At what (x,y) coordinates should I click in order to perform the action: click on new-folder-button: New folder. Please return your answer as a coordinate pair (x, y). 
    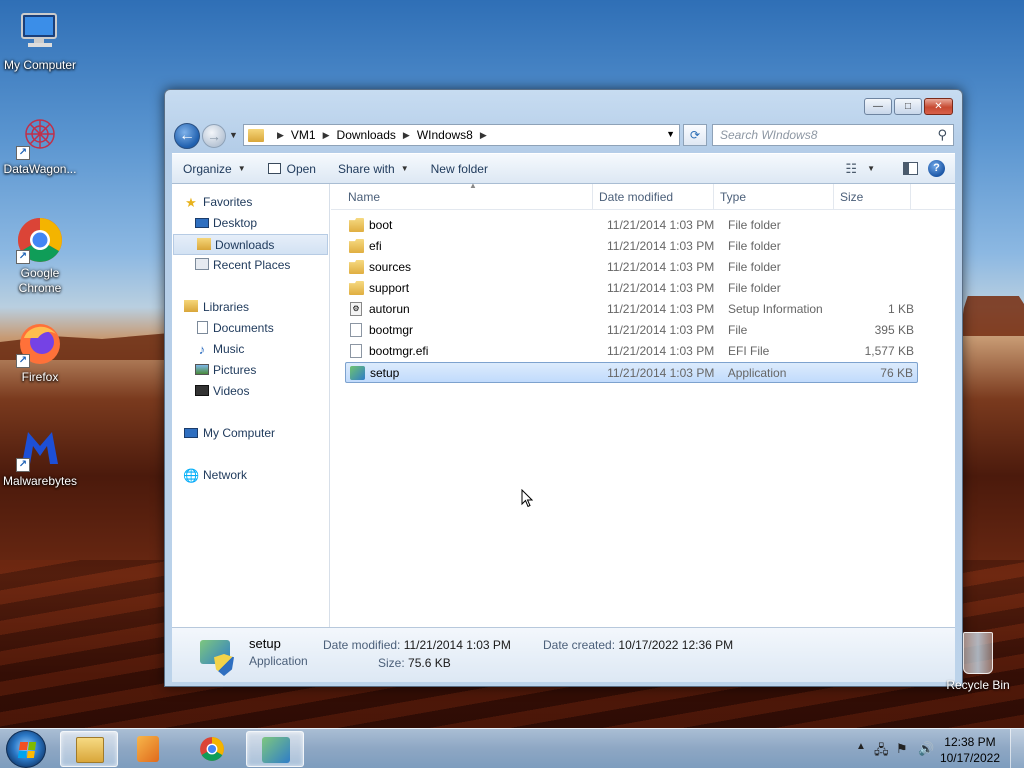
    Looking at the image, I should click on (459, 168).